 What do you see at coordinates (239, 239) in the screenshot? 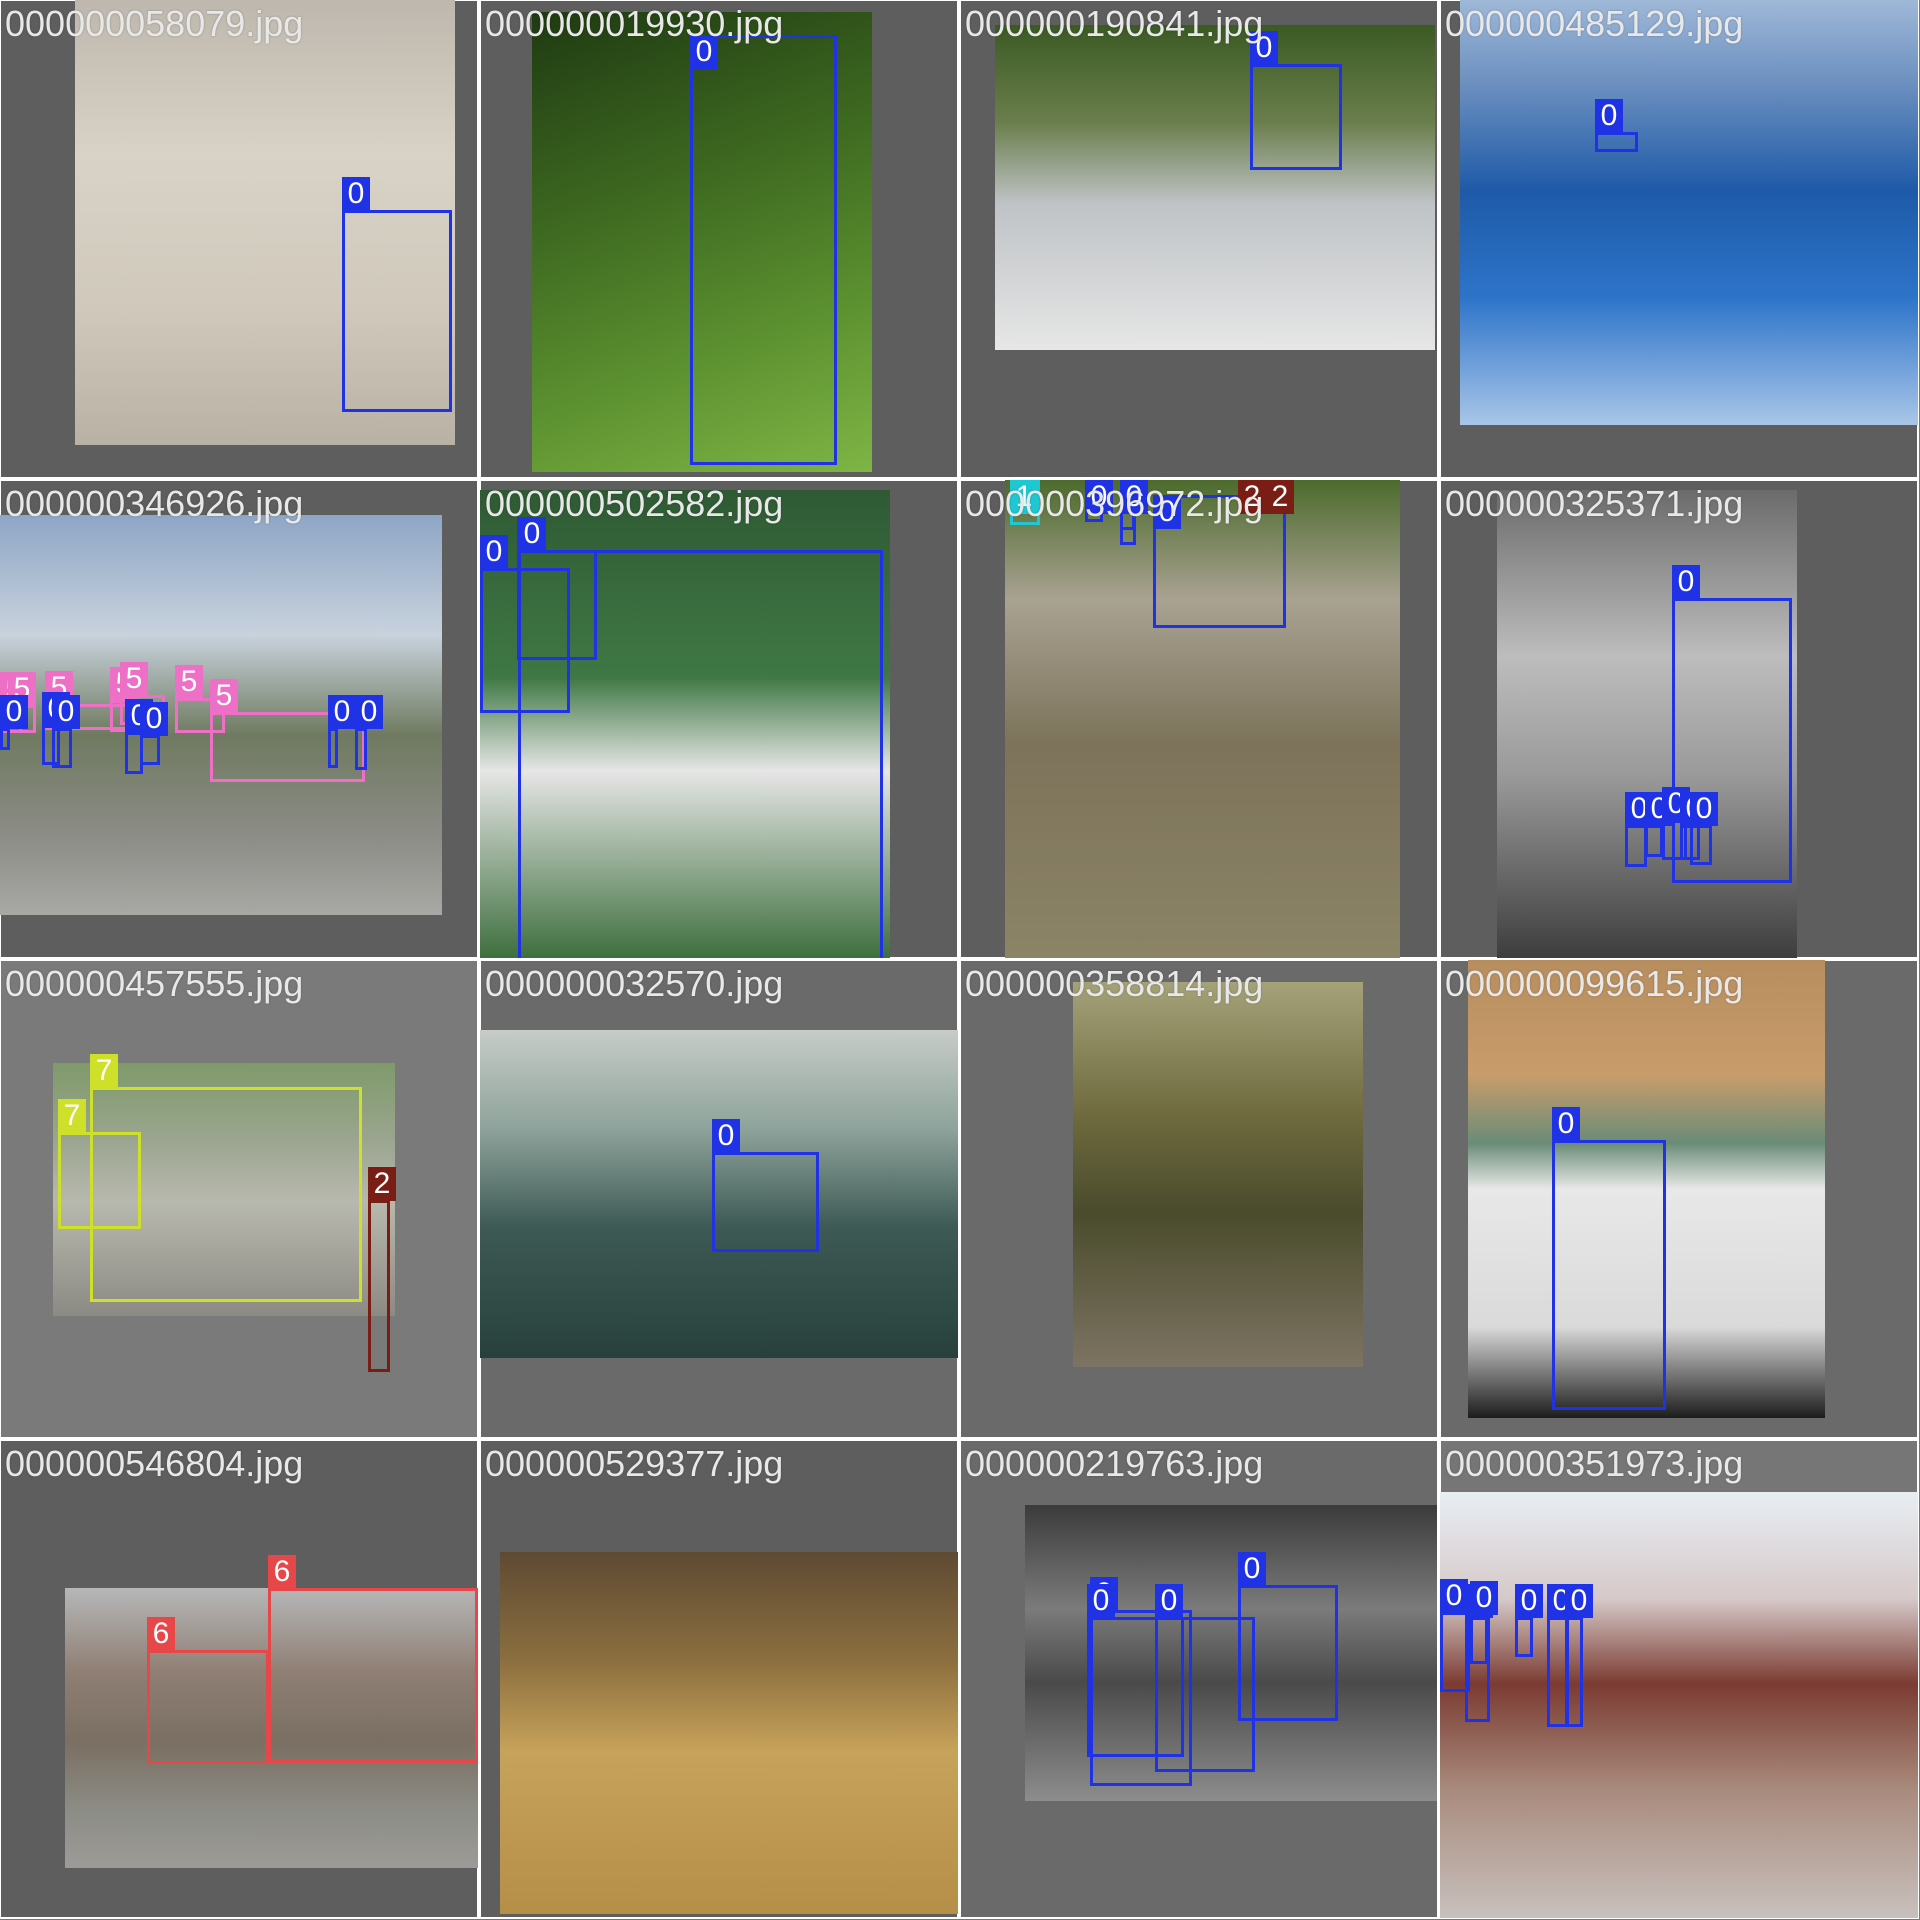
I see `mosaic-tile: 000000058079.jpg 0` at bounding box center [239, 239].